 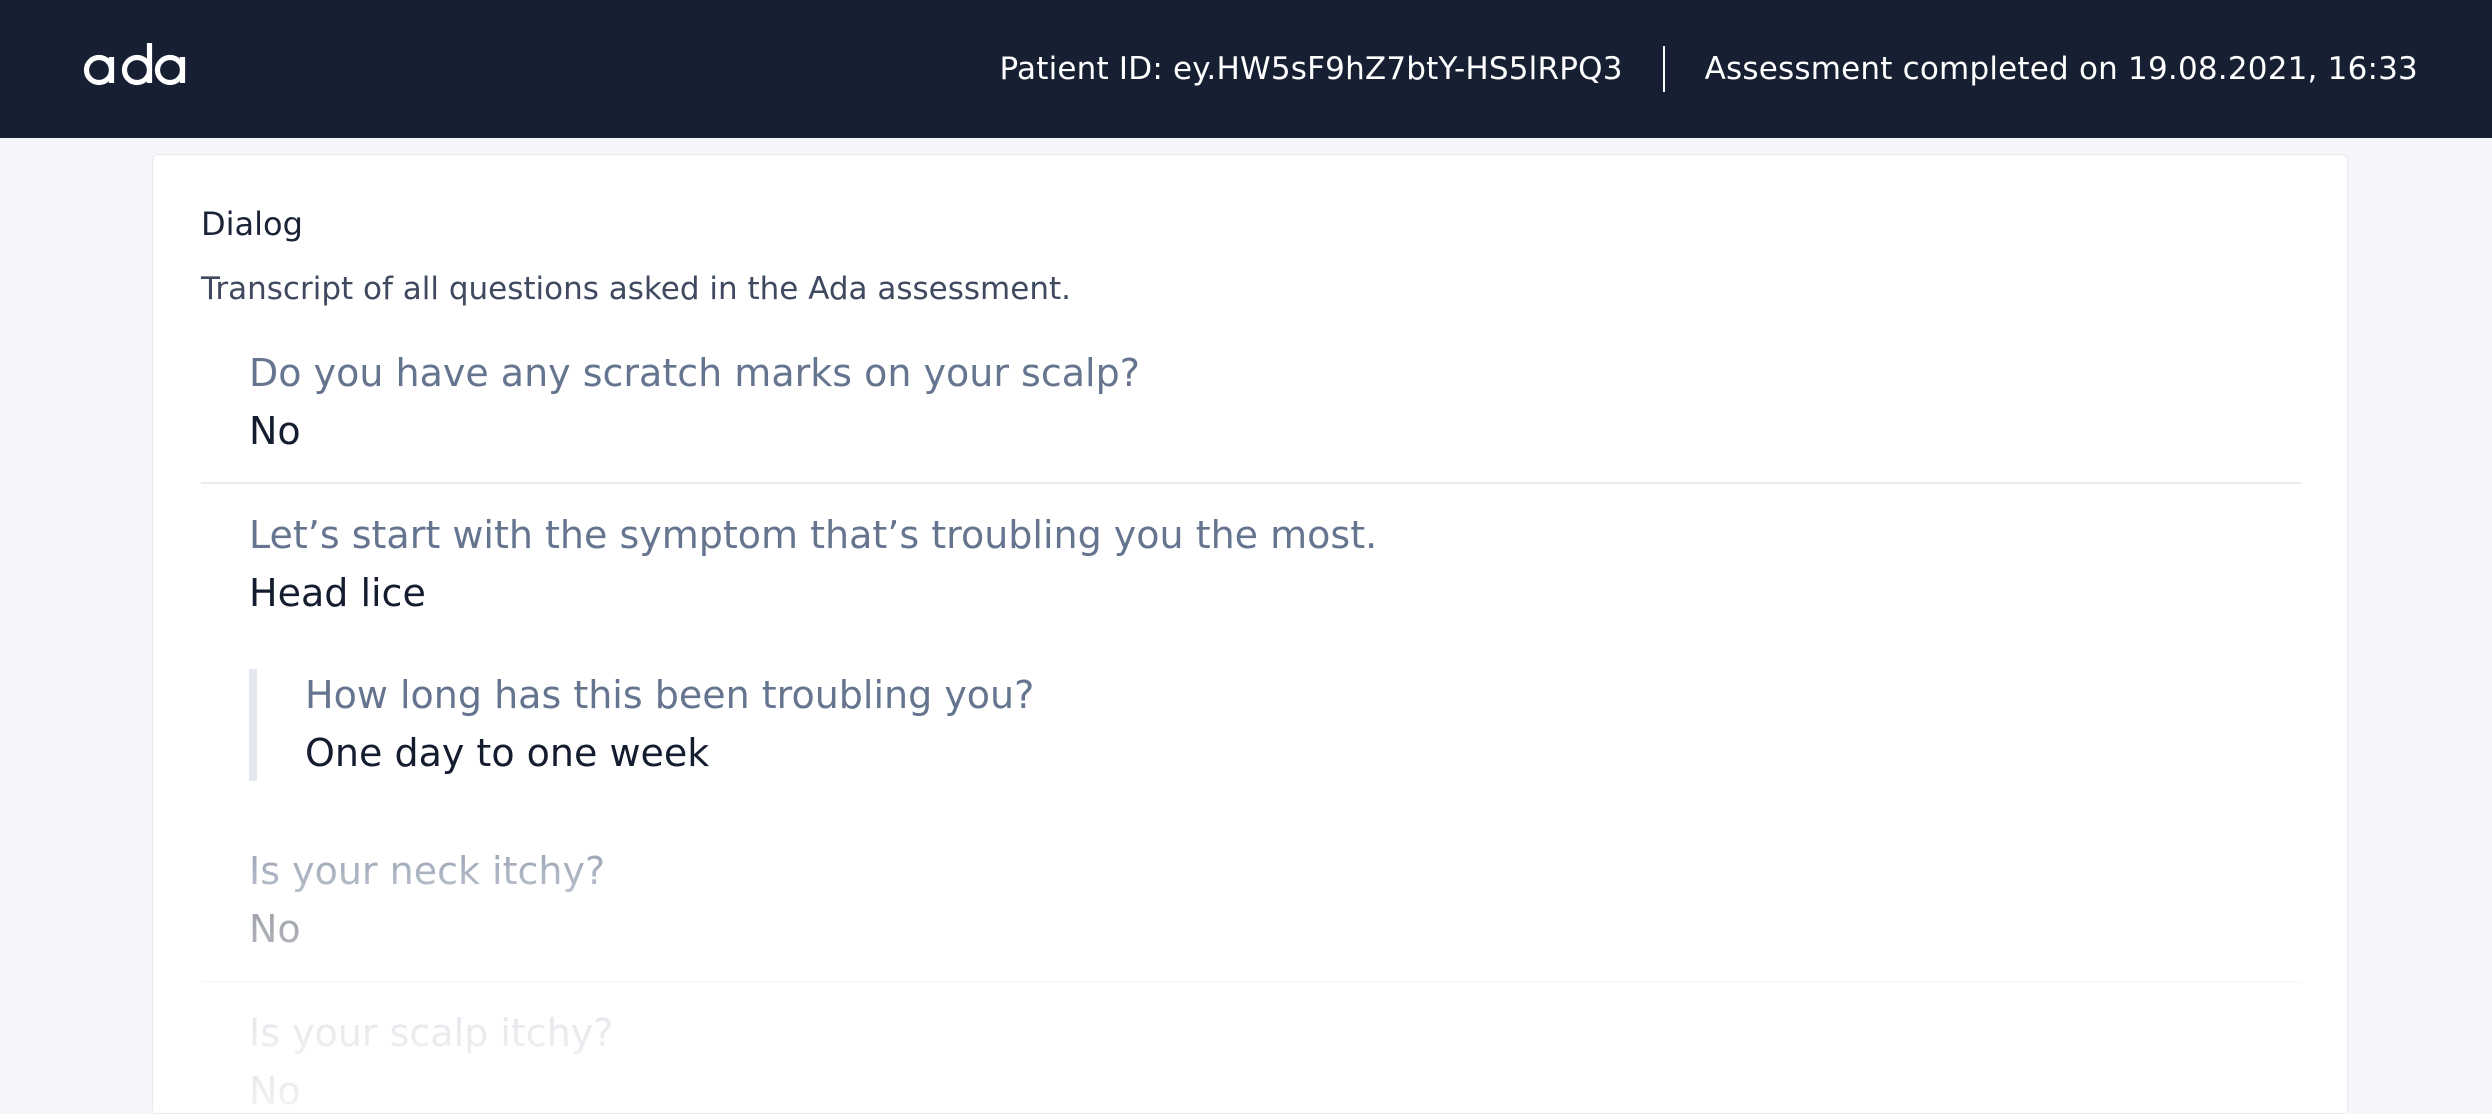 What do you see at coordinates (431, 1033) in the screenshot?
I see `dialog-question: Is your scalp itchy?` at bounding box center [431, 1033].